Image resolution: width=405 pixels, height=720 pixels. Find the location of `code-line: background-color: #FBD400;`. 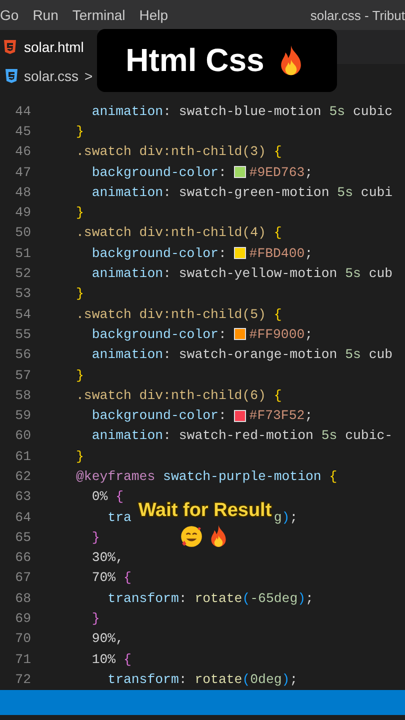

code-line: background-color: #FBD400; is located at coordinates (201, 253).